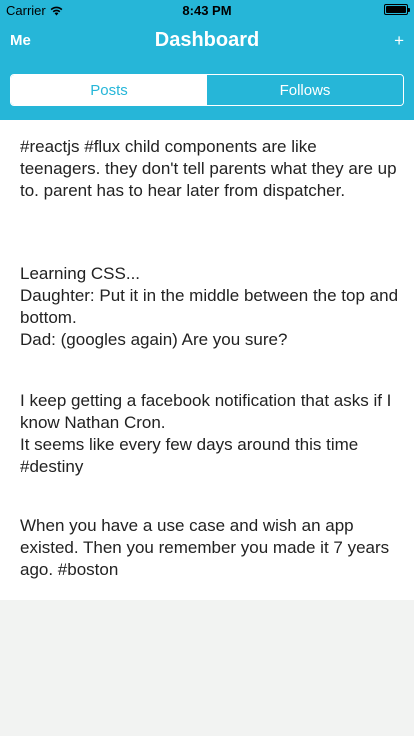 This screenshot has height=736, width=414. I want to click on page-title: Dashboard, so click(207, 40).